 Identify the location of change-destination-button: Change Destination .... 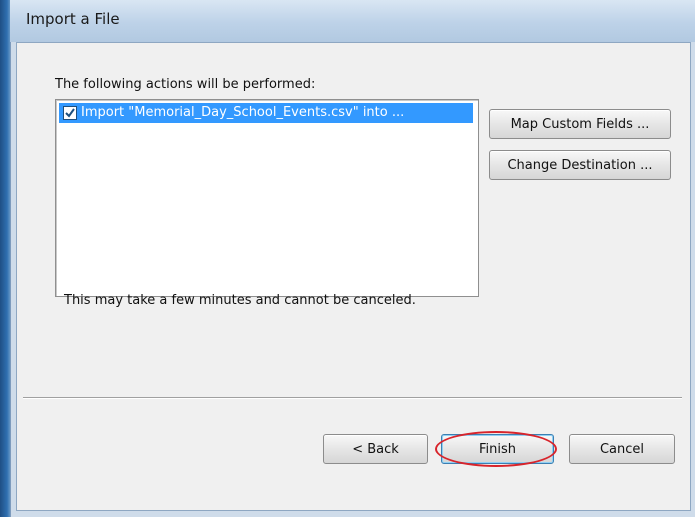
(580, 165).